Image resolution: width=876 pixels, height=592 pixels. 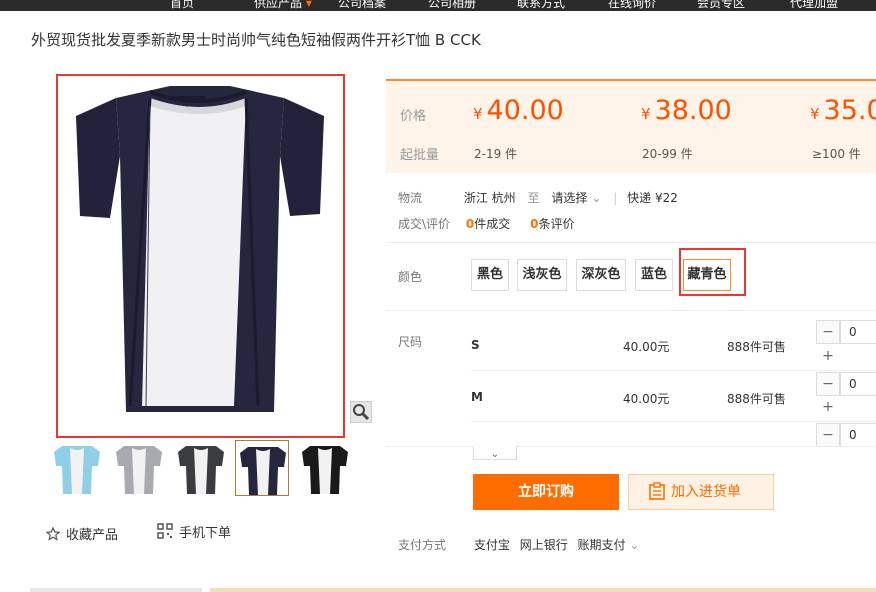 I want to click on payment-label: 支付方式, so click(x=422, y=545).